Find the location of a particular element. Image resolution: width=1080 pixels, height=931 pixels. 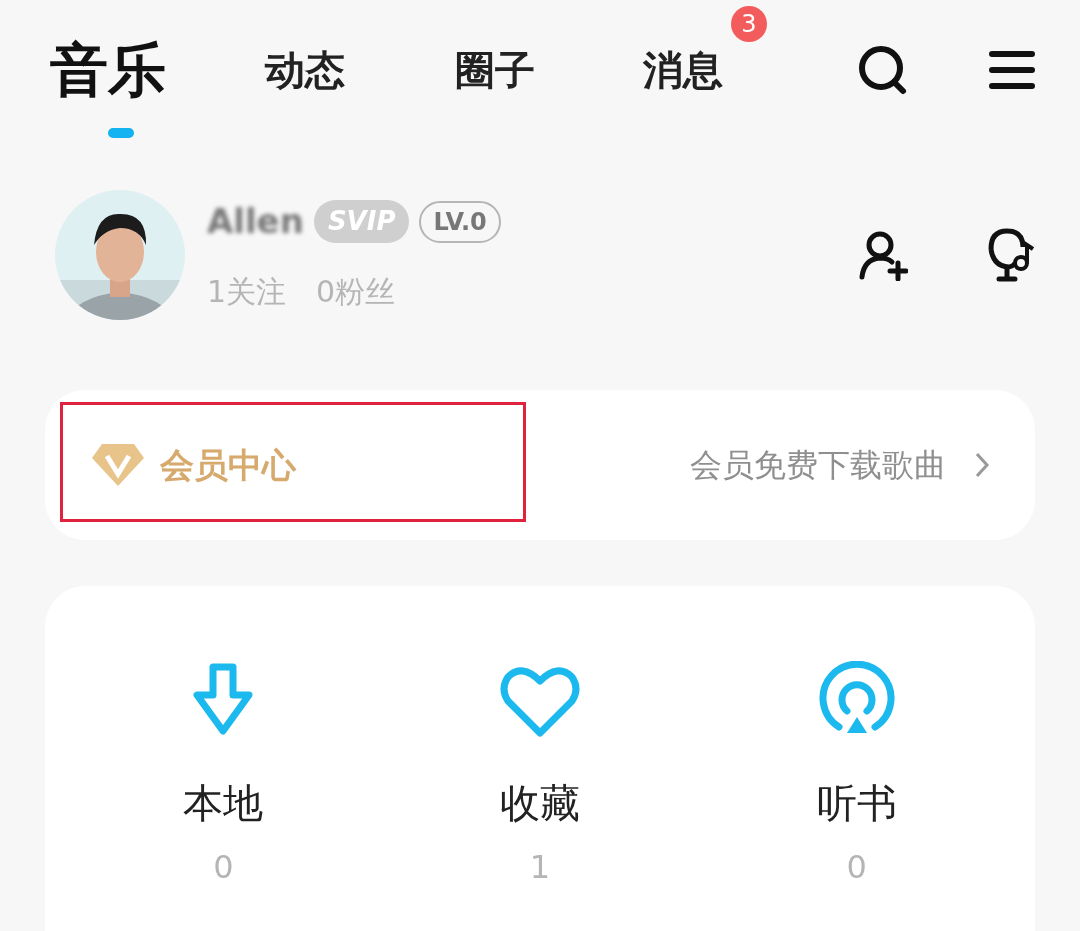

chevron-right-icon is located at coordinates (982, 465).